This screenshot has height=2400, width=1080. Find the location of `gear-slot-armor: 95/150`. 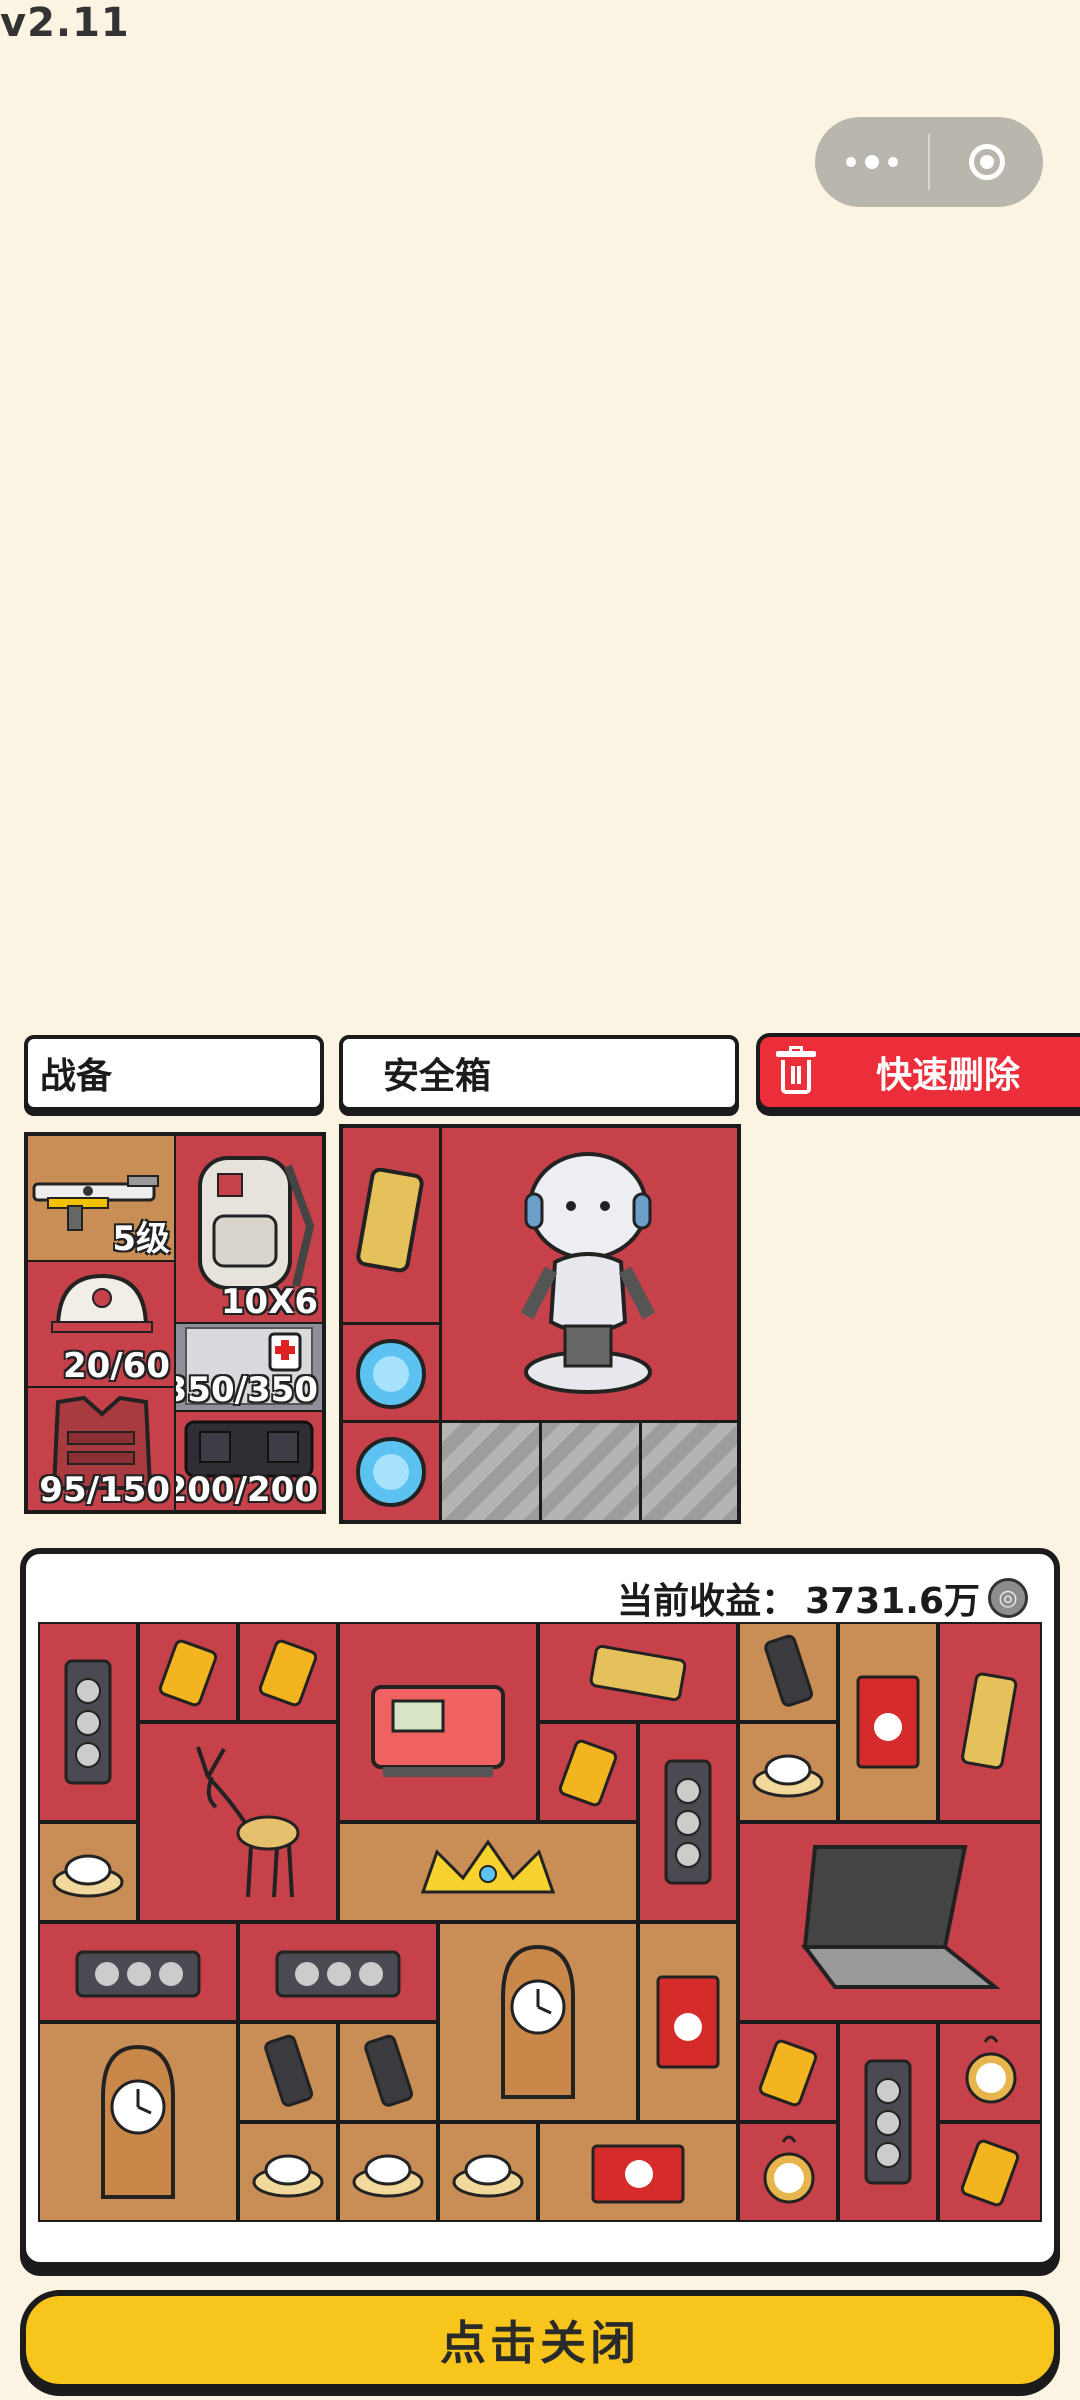

gear-slot-armor: 95/150 is located at coordinates (101, 1449).